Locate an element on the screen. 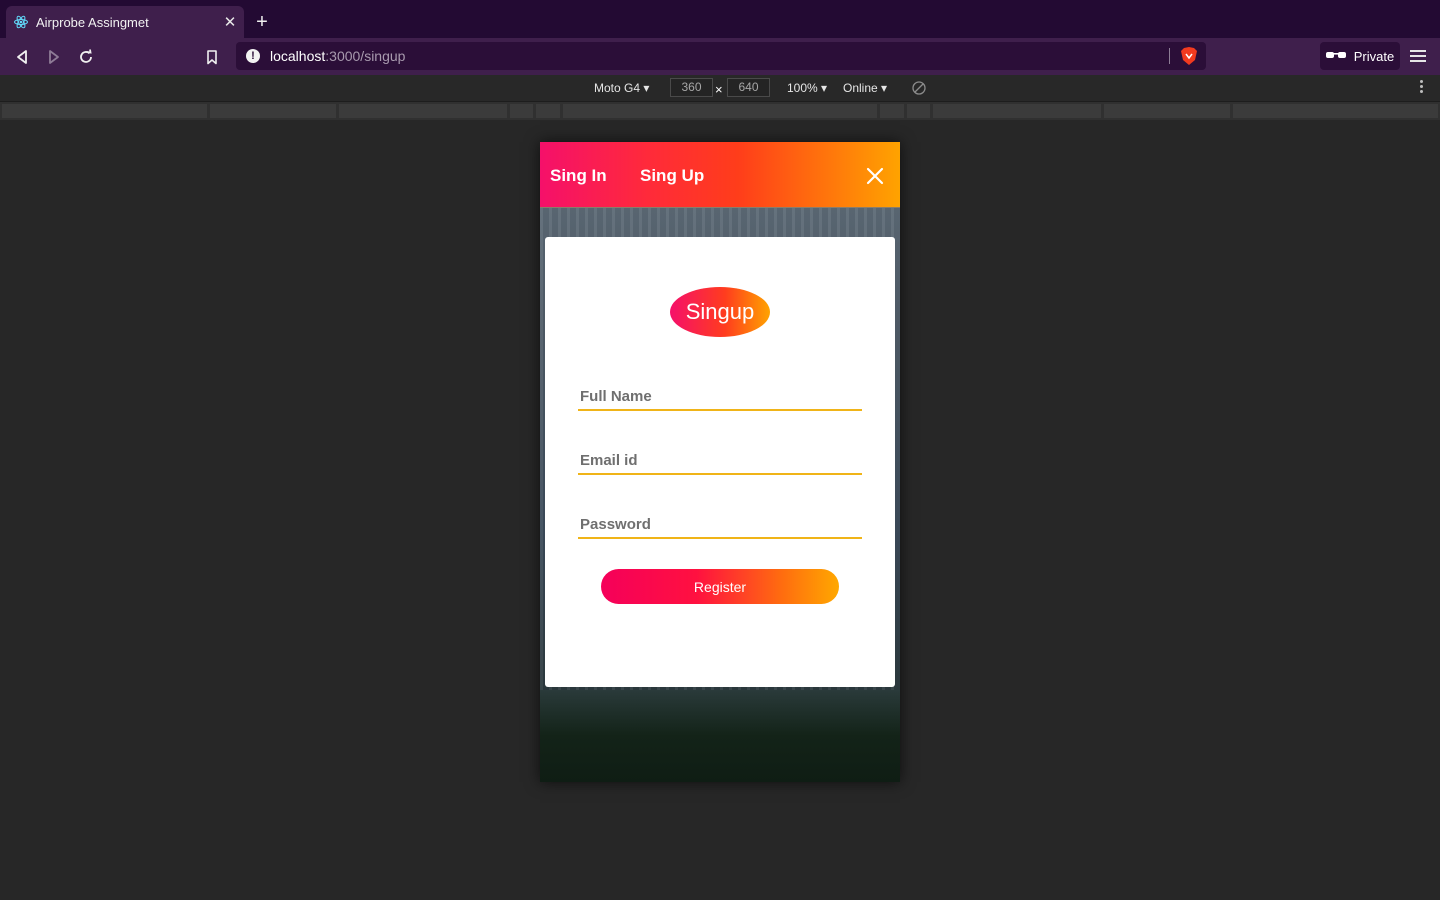 The width and height of the screenshot is (1440, 900). fullname-input is located at coordinates (720, 393).